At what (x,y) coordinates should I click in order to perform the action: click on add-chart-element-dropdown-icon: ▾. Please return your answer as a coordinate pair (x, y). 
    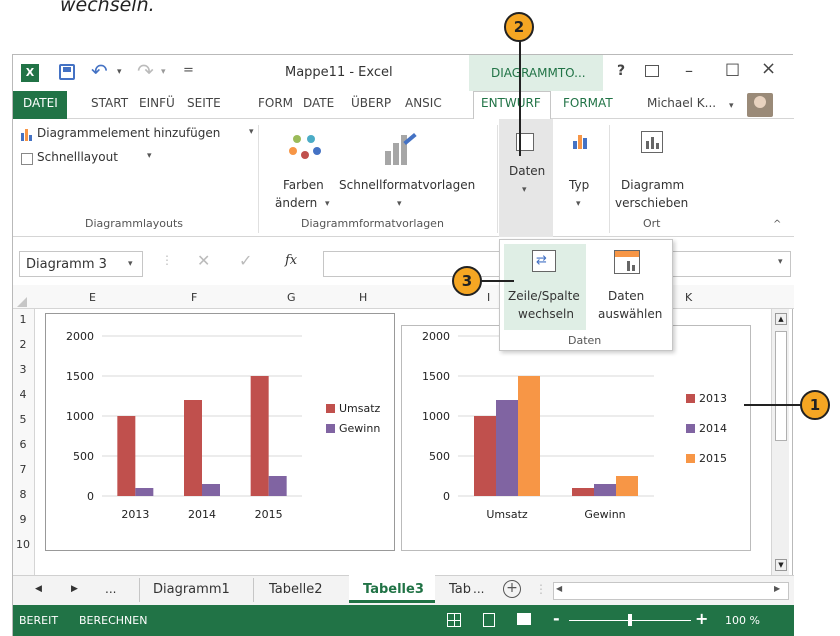
    Looking at the image, I should click on (251, 132).